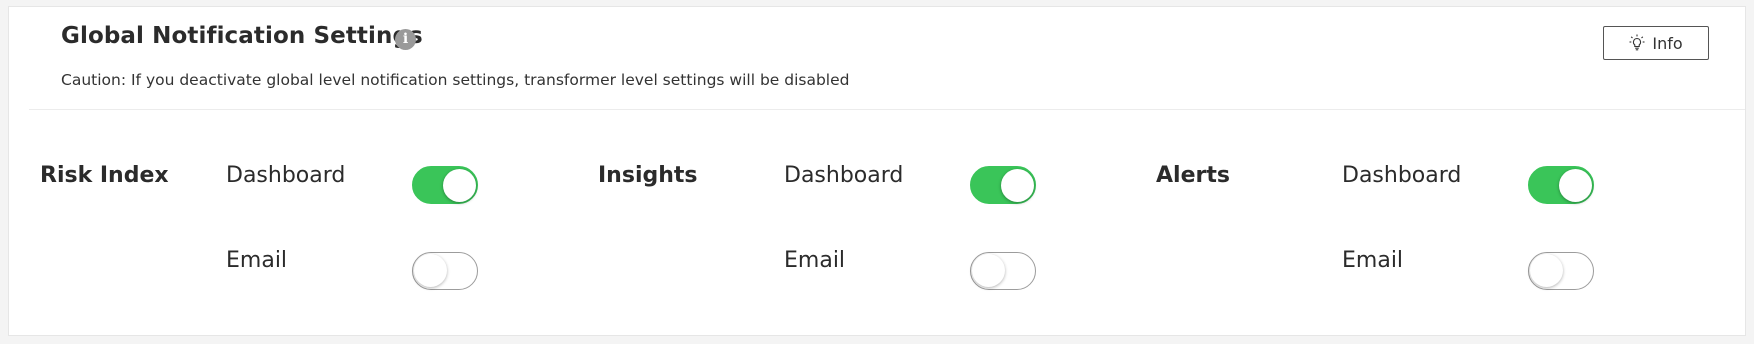 This screenshot has width=1754, height=344. I want to click on group-label-risk-index: Risk Index, so click(104, 175).